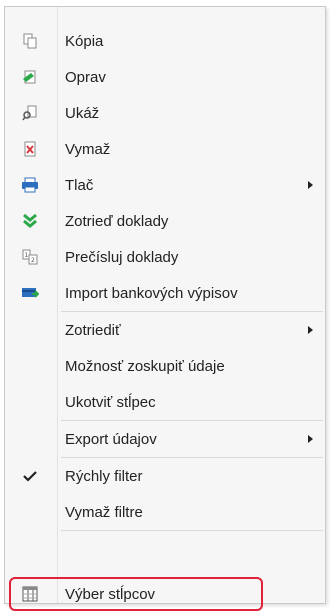  What do you see at coordinates (117, 221) in the screenshot?
I see `menu-item-label: Zotrieď doklady` at bounding box center [117, 221].